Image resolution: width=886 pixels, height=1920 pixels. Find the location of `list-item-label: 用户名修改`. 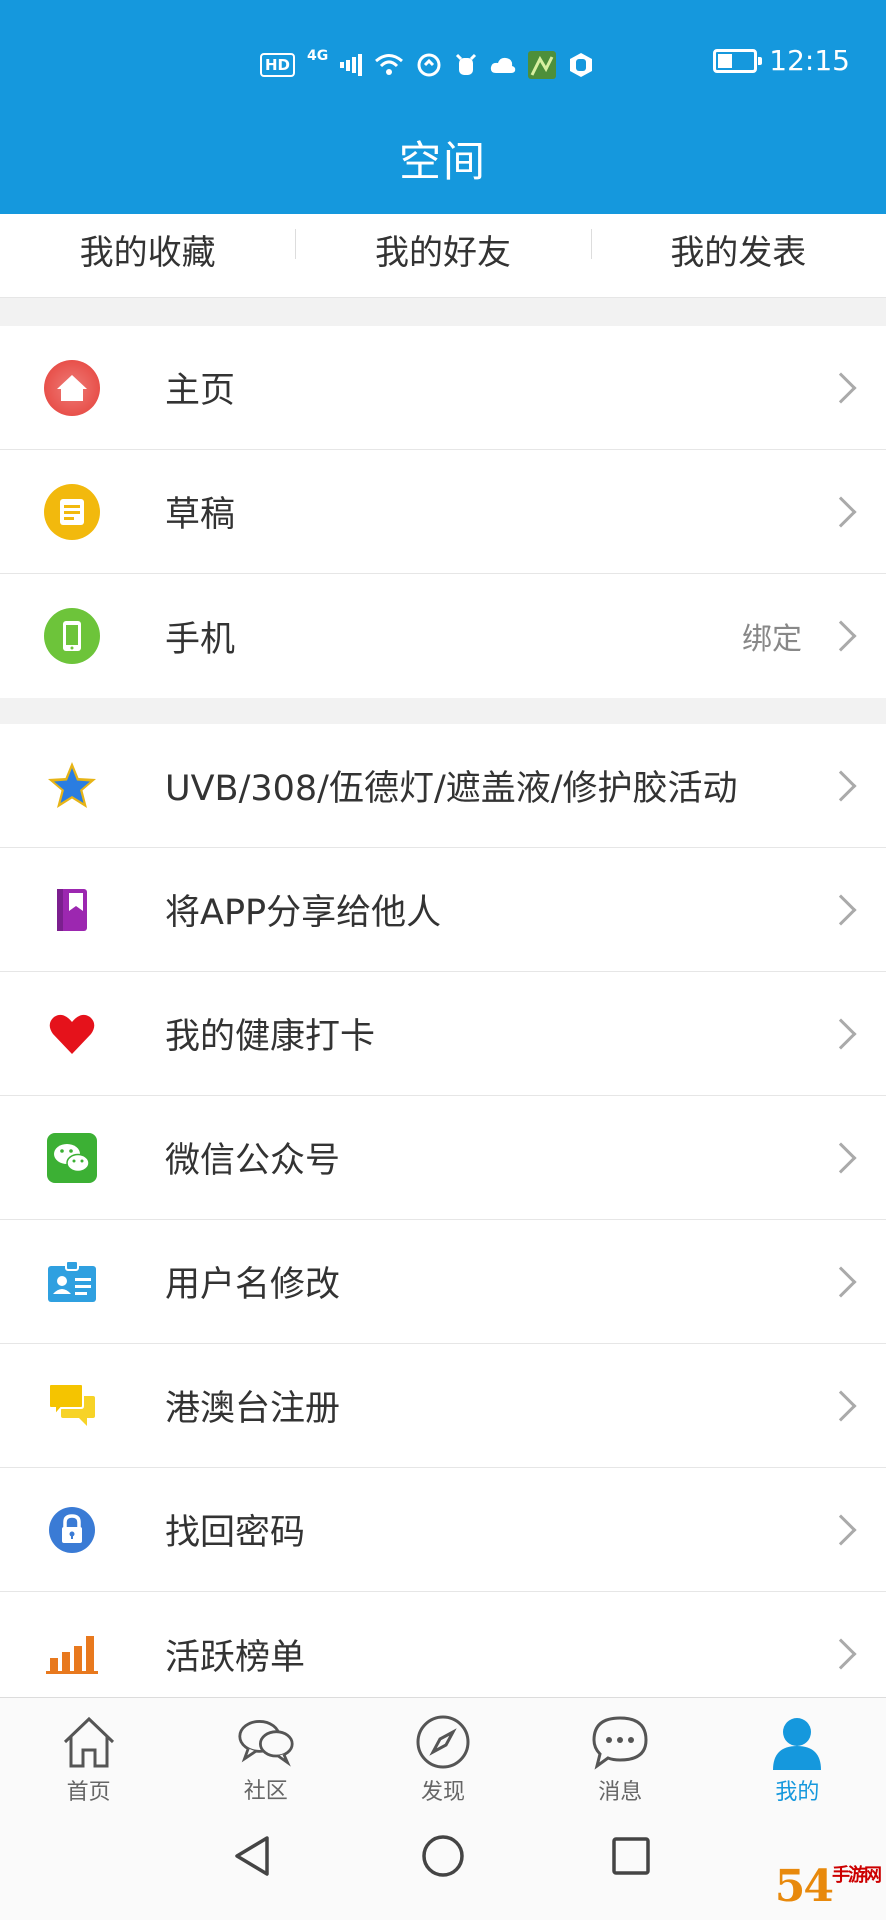

list-item-label: 用户名修改 is located at coordinates (253, 1285).